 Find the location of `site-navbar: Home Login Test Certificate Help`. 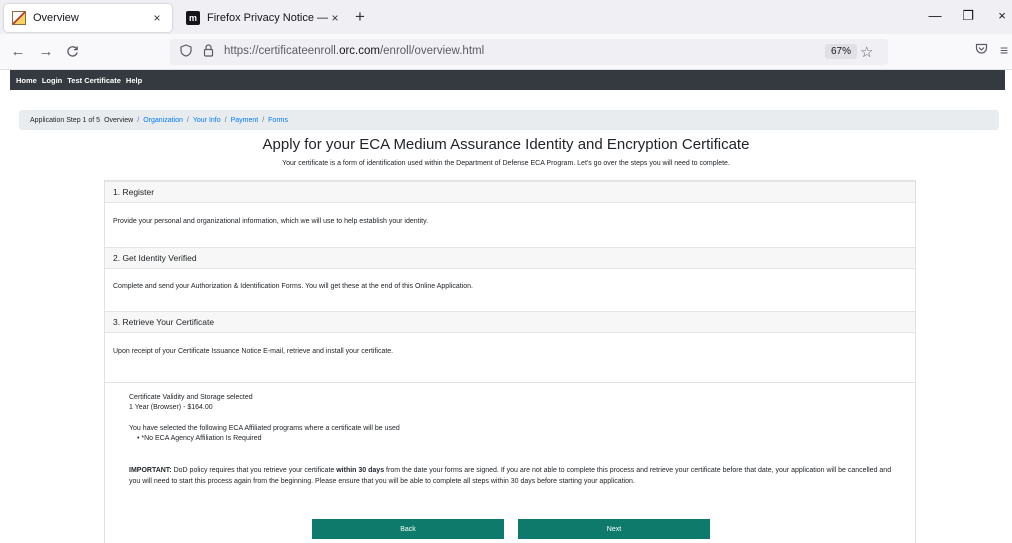

site-navbar: Home Login Test Certificate Help is located at coordinates (507, 80).